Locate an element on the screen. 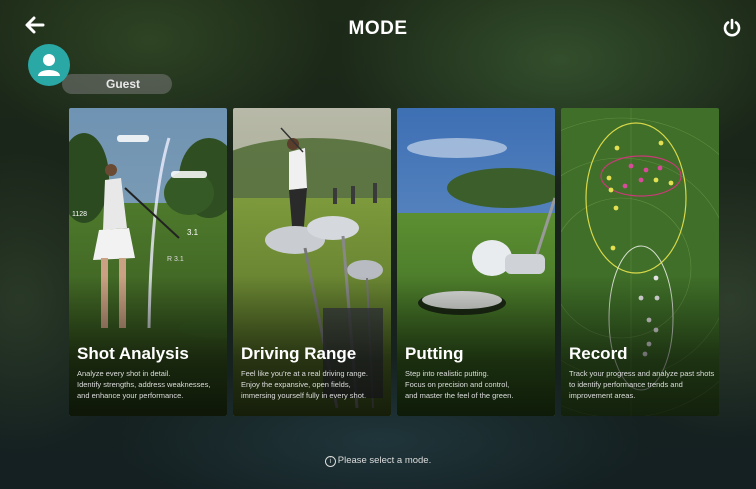  user-name-pill: Guest is located at coordinates (117, 84).